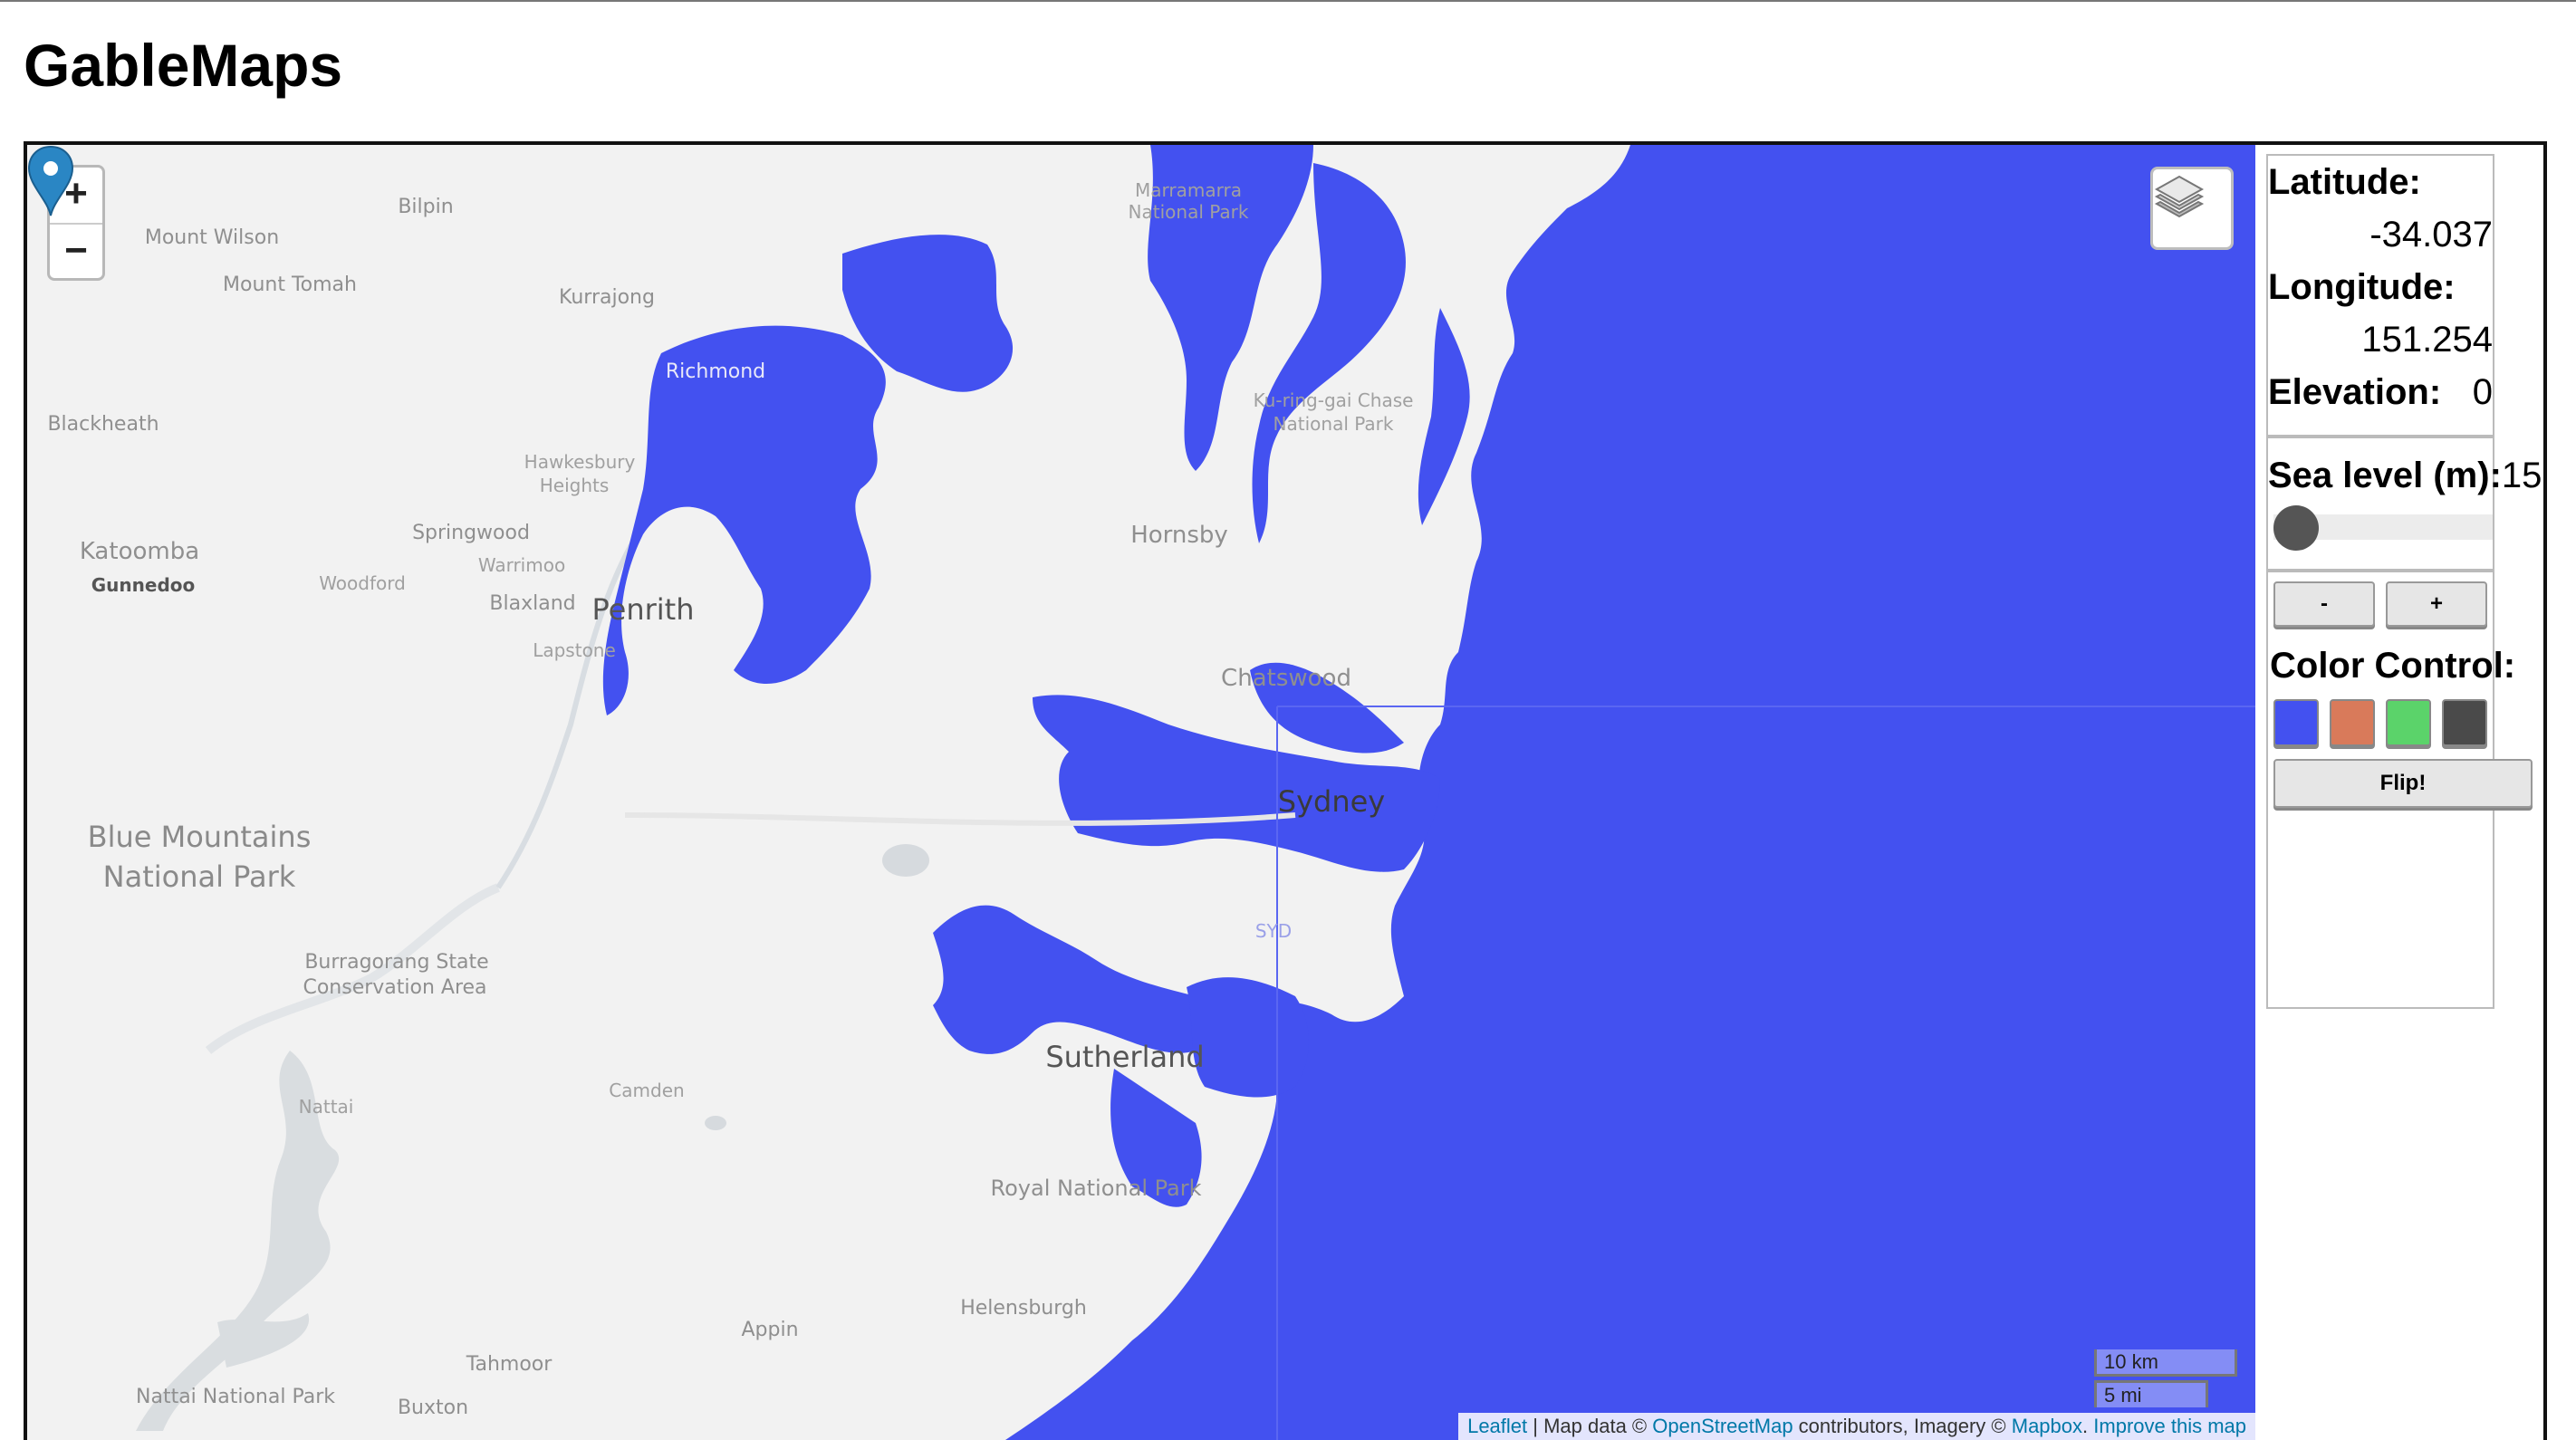  What do you see at coordinates (433, 1408) in the screenshot?
I see `place-label: Buxton` at bounding box center [433, 1408].